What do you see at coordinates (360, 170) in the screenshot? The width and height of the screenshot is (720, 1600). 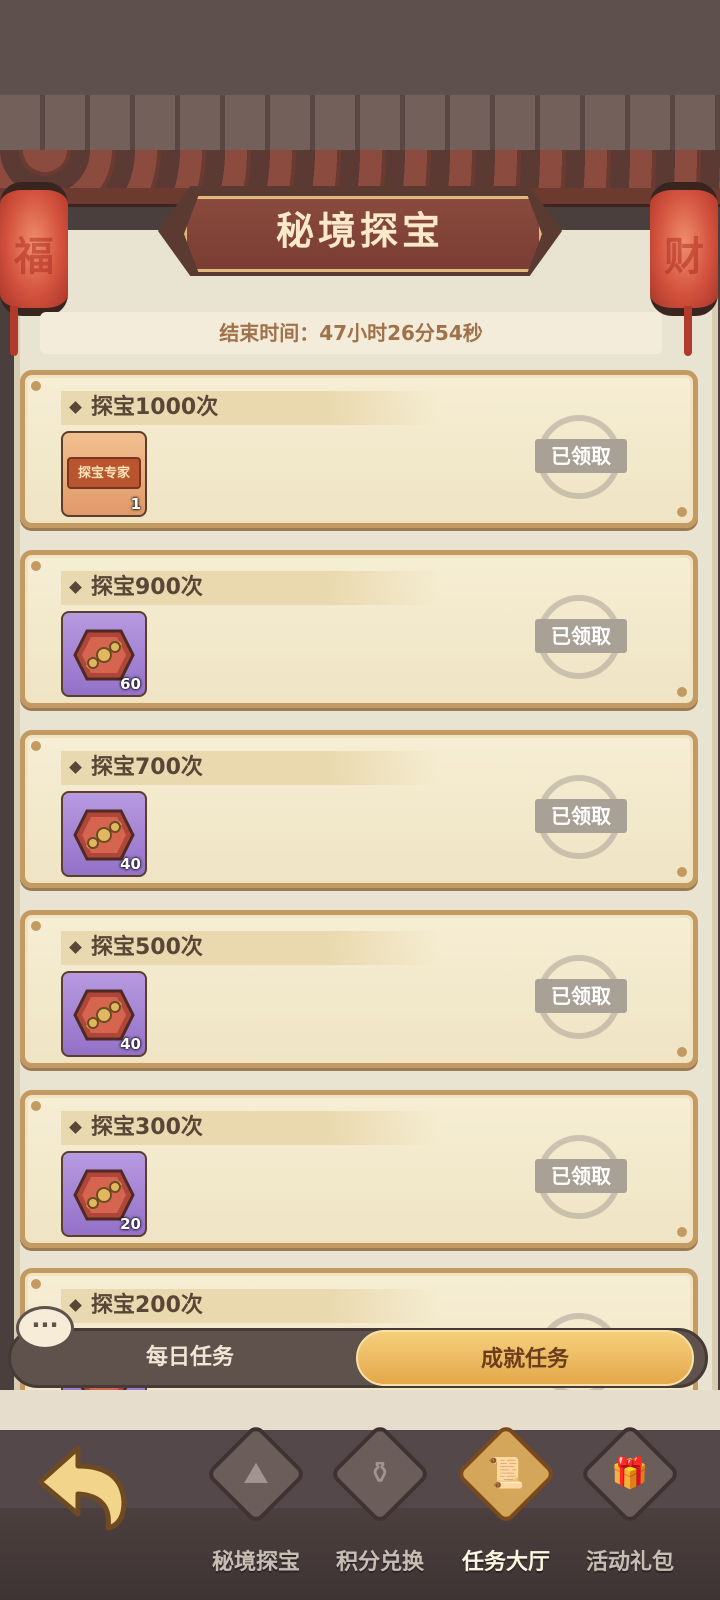 I see `roof-eave` at bounding box center [360, 170].